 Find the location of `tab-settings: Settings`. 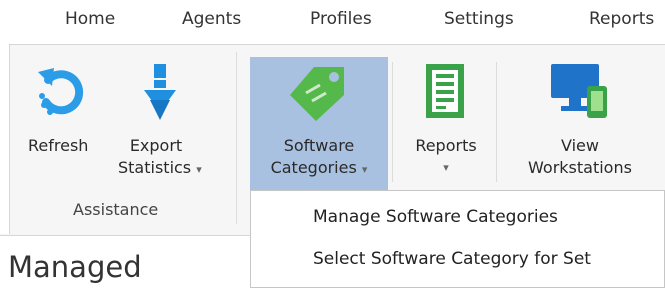

tab-settings: Settings is located at coordinates (479, 19).